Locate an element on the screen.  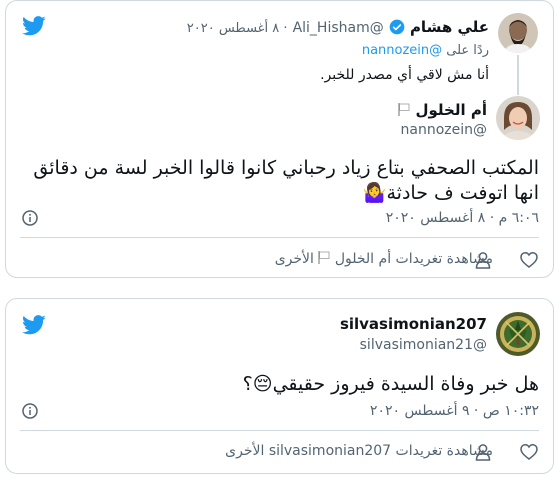
view-more-other: الأخرى is located at coordinates (294, 259).